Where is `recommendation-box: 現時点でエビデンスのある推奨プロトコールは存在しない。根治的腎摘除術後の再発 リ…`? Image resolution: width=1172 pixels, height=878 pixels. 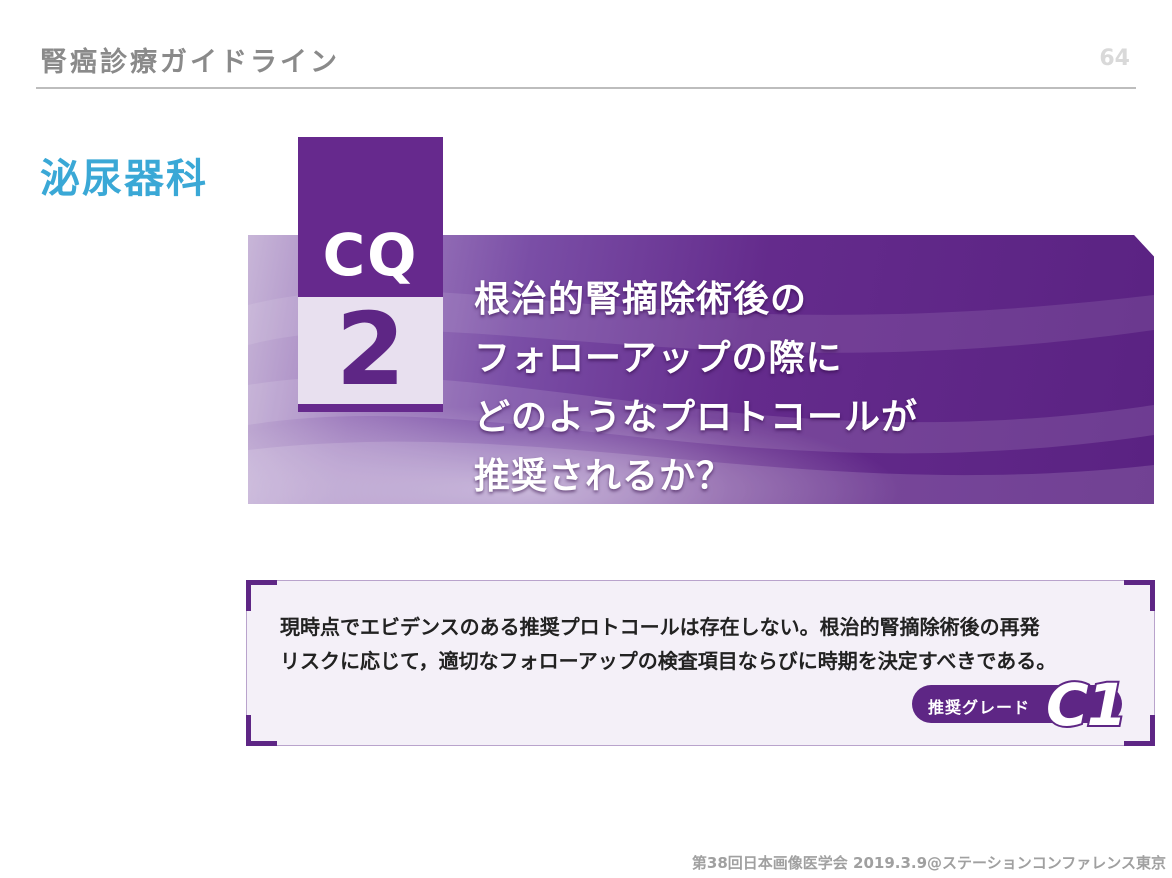 recommendation-box: 現時点でエビデンスのある推奨プロトコールは存在しない。根治的腎摘除術後の再発 リ… is located at coordinates (700, 663).